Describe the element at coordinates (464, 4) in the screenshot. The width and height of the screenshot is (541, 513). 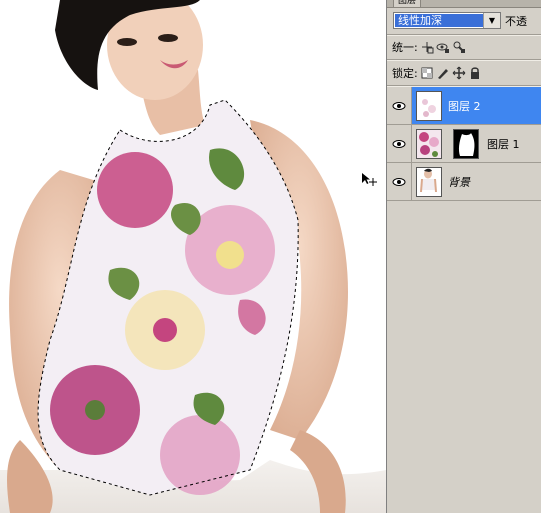
I see `panel-tabstrip: 图层` at that location.